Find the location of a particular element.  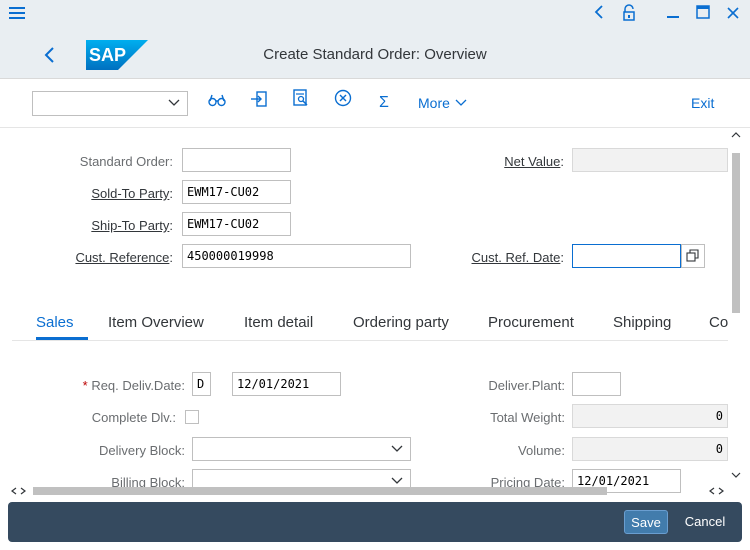

copy-icon is located at coordinates (692, 255).